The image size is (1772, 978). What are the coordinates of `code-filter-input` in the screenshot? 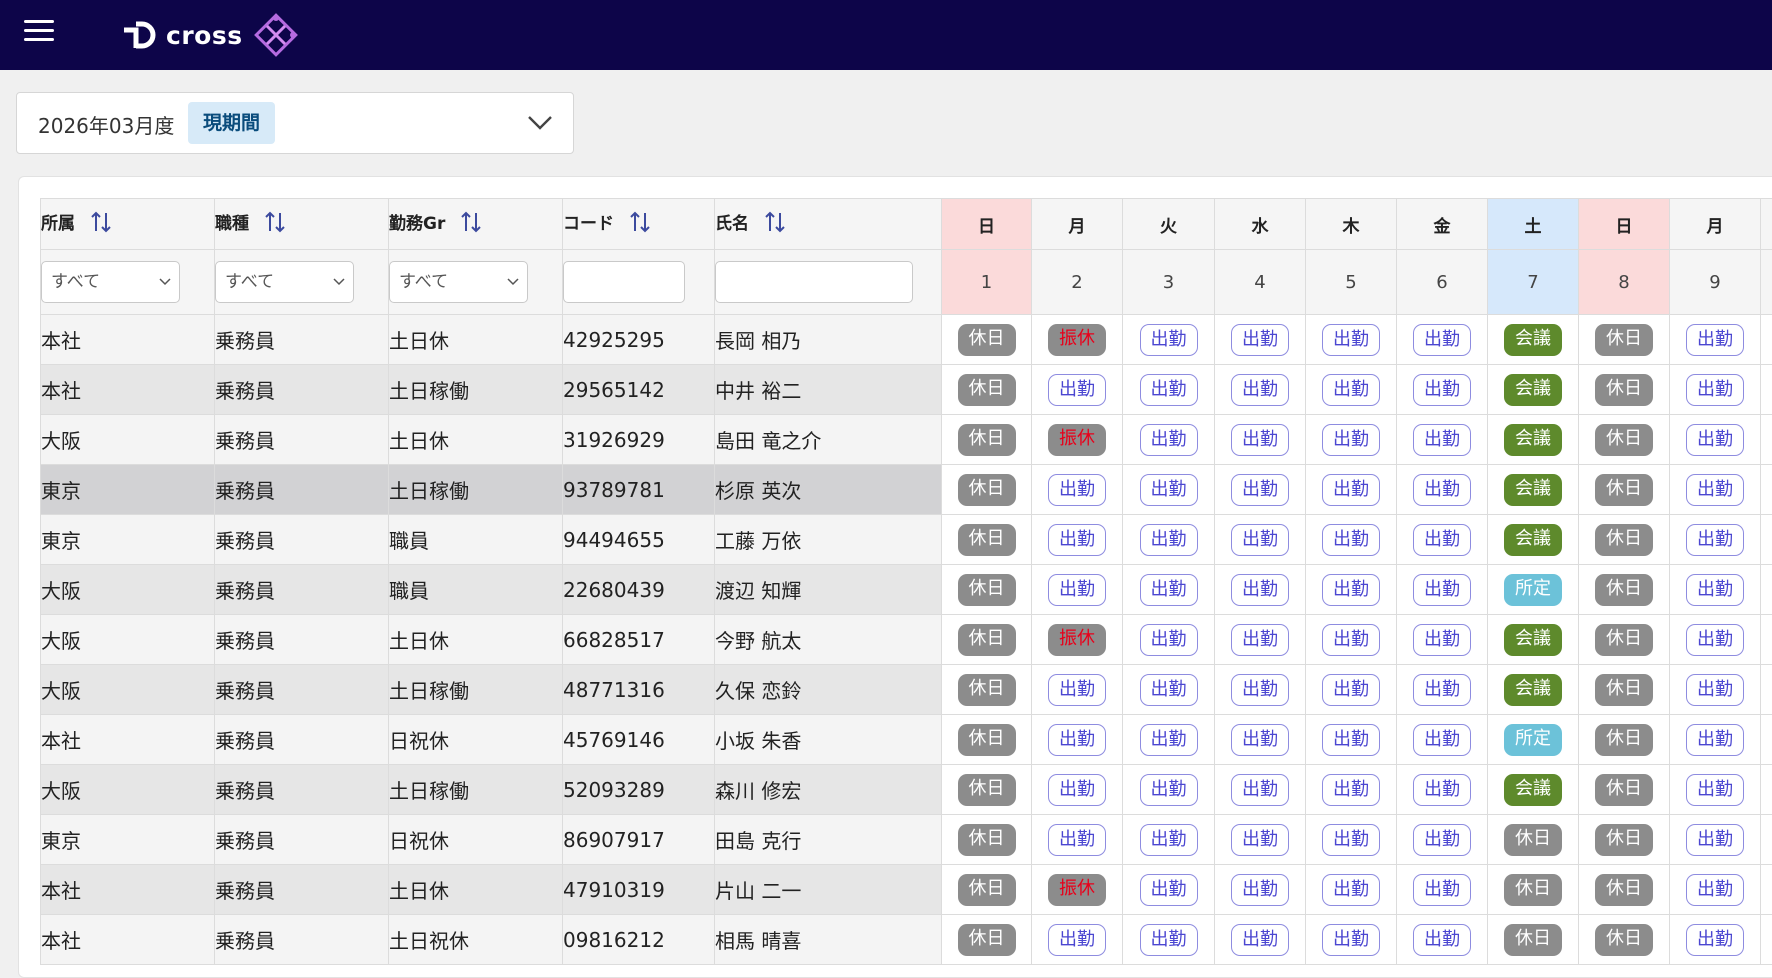 It's located at (624, 282).